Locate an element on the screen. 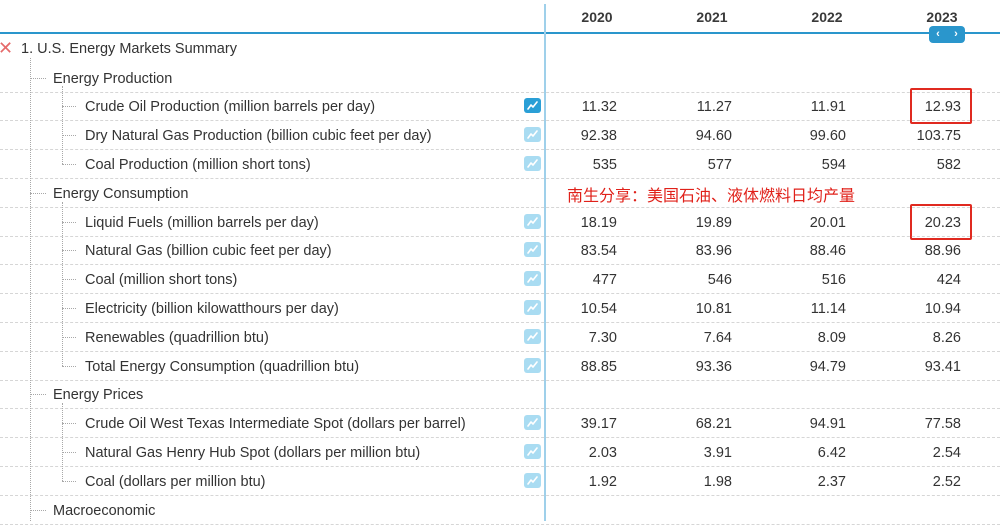 This screenshot has height=525, width=1000. row-label: Renewables (quadrillion btu) is located at coordinates (177, 337).